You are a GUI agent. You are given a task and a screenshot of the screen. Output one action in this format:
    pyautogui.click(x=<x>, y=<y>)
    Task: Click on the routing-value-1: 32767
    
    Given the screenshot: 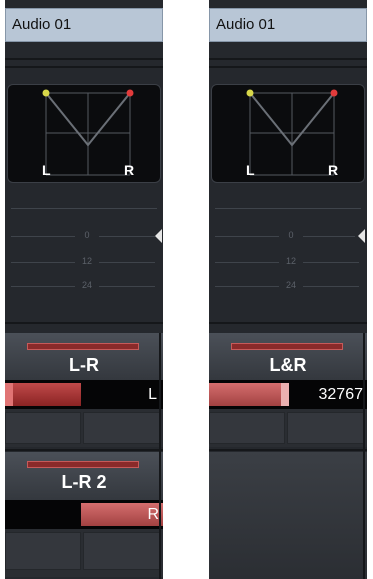 What is the action you would take?
    pyautogui.click(x=288, y=394)
    